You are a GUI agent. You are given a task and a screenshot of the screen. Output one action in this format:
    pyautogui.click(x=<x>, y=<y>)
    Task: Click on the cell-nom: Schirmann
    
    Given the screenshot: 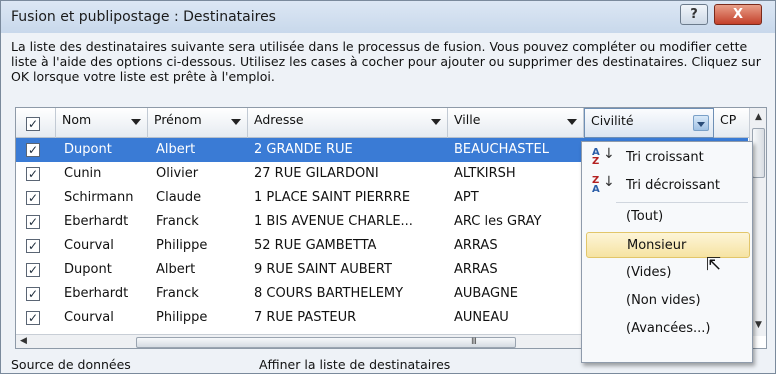 What is the action you would take?
    pyautogui.click(x=99, y=197)
    